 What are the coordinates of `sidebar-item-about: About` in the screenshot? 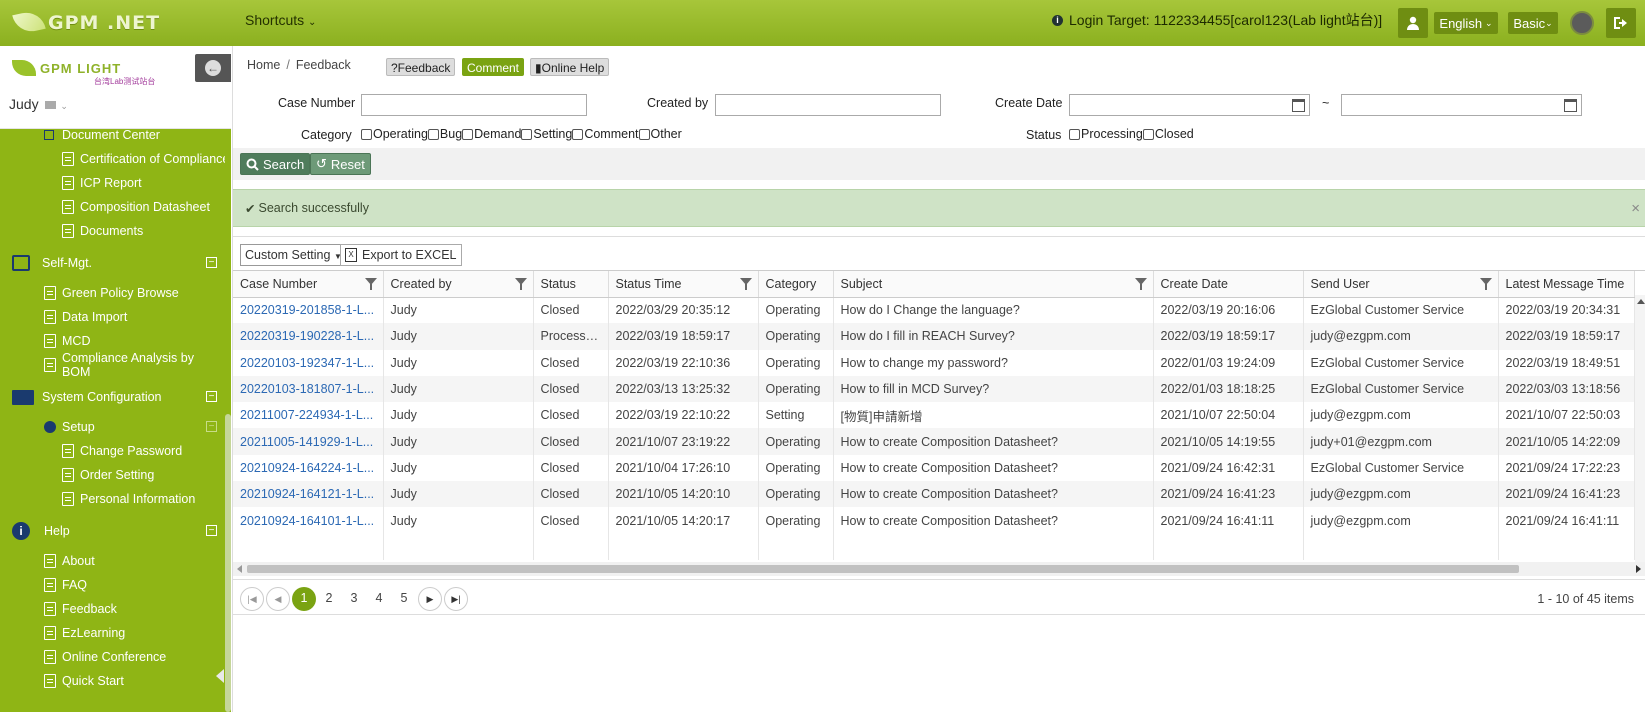 It's located at (137, 561).